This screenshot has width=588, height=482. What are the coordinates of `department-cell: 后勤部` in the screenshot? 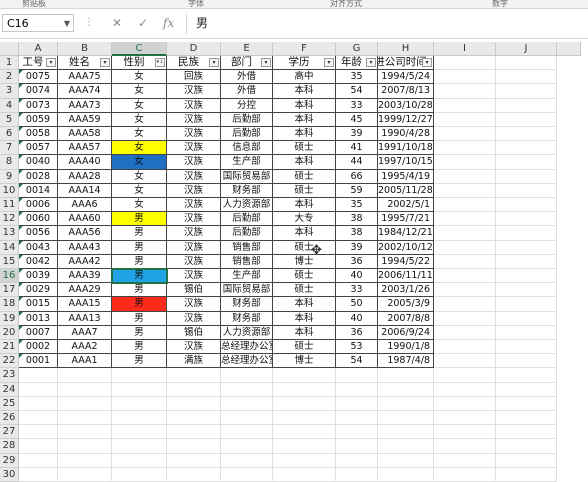 It's located at (247, 219).